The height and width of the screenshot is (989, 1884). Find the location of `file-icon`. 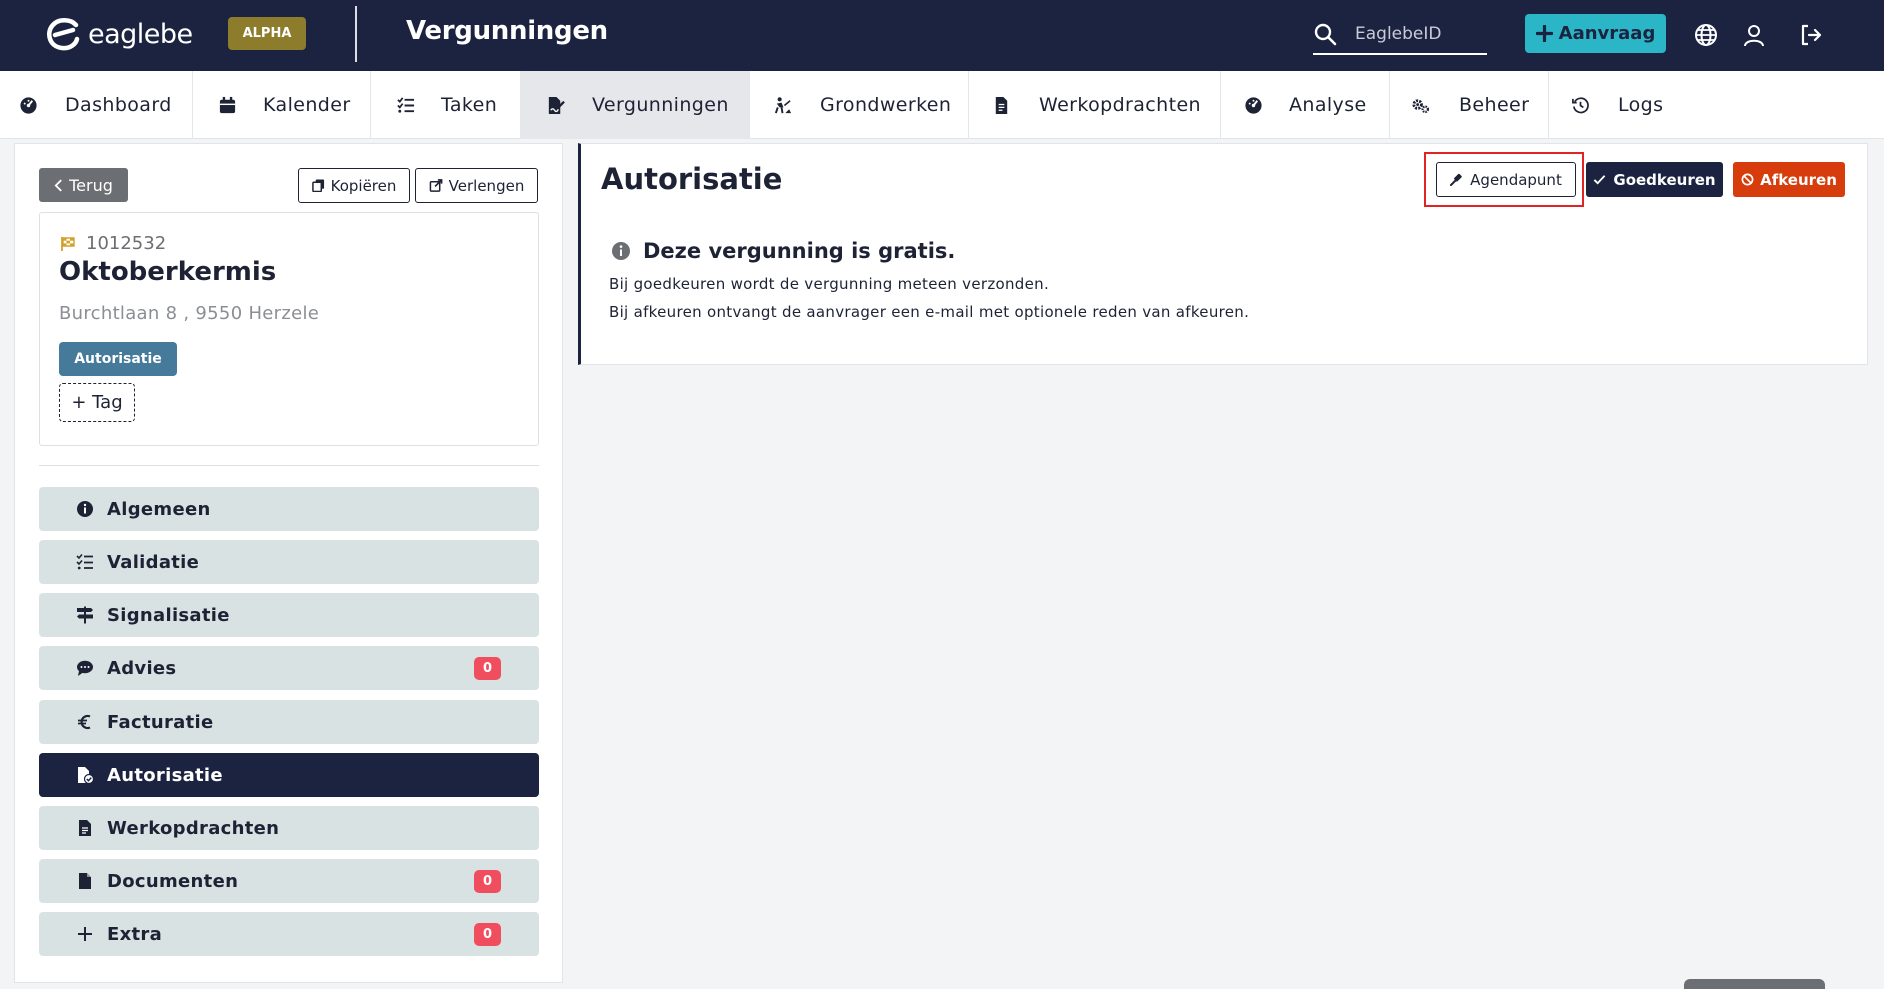

file-icon is located at coordinates (85, 881).